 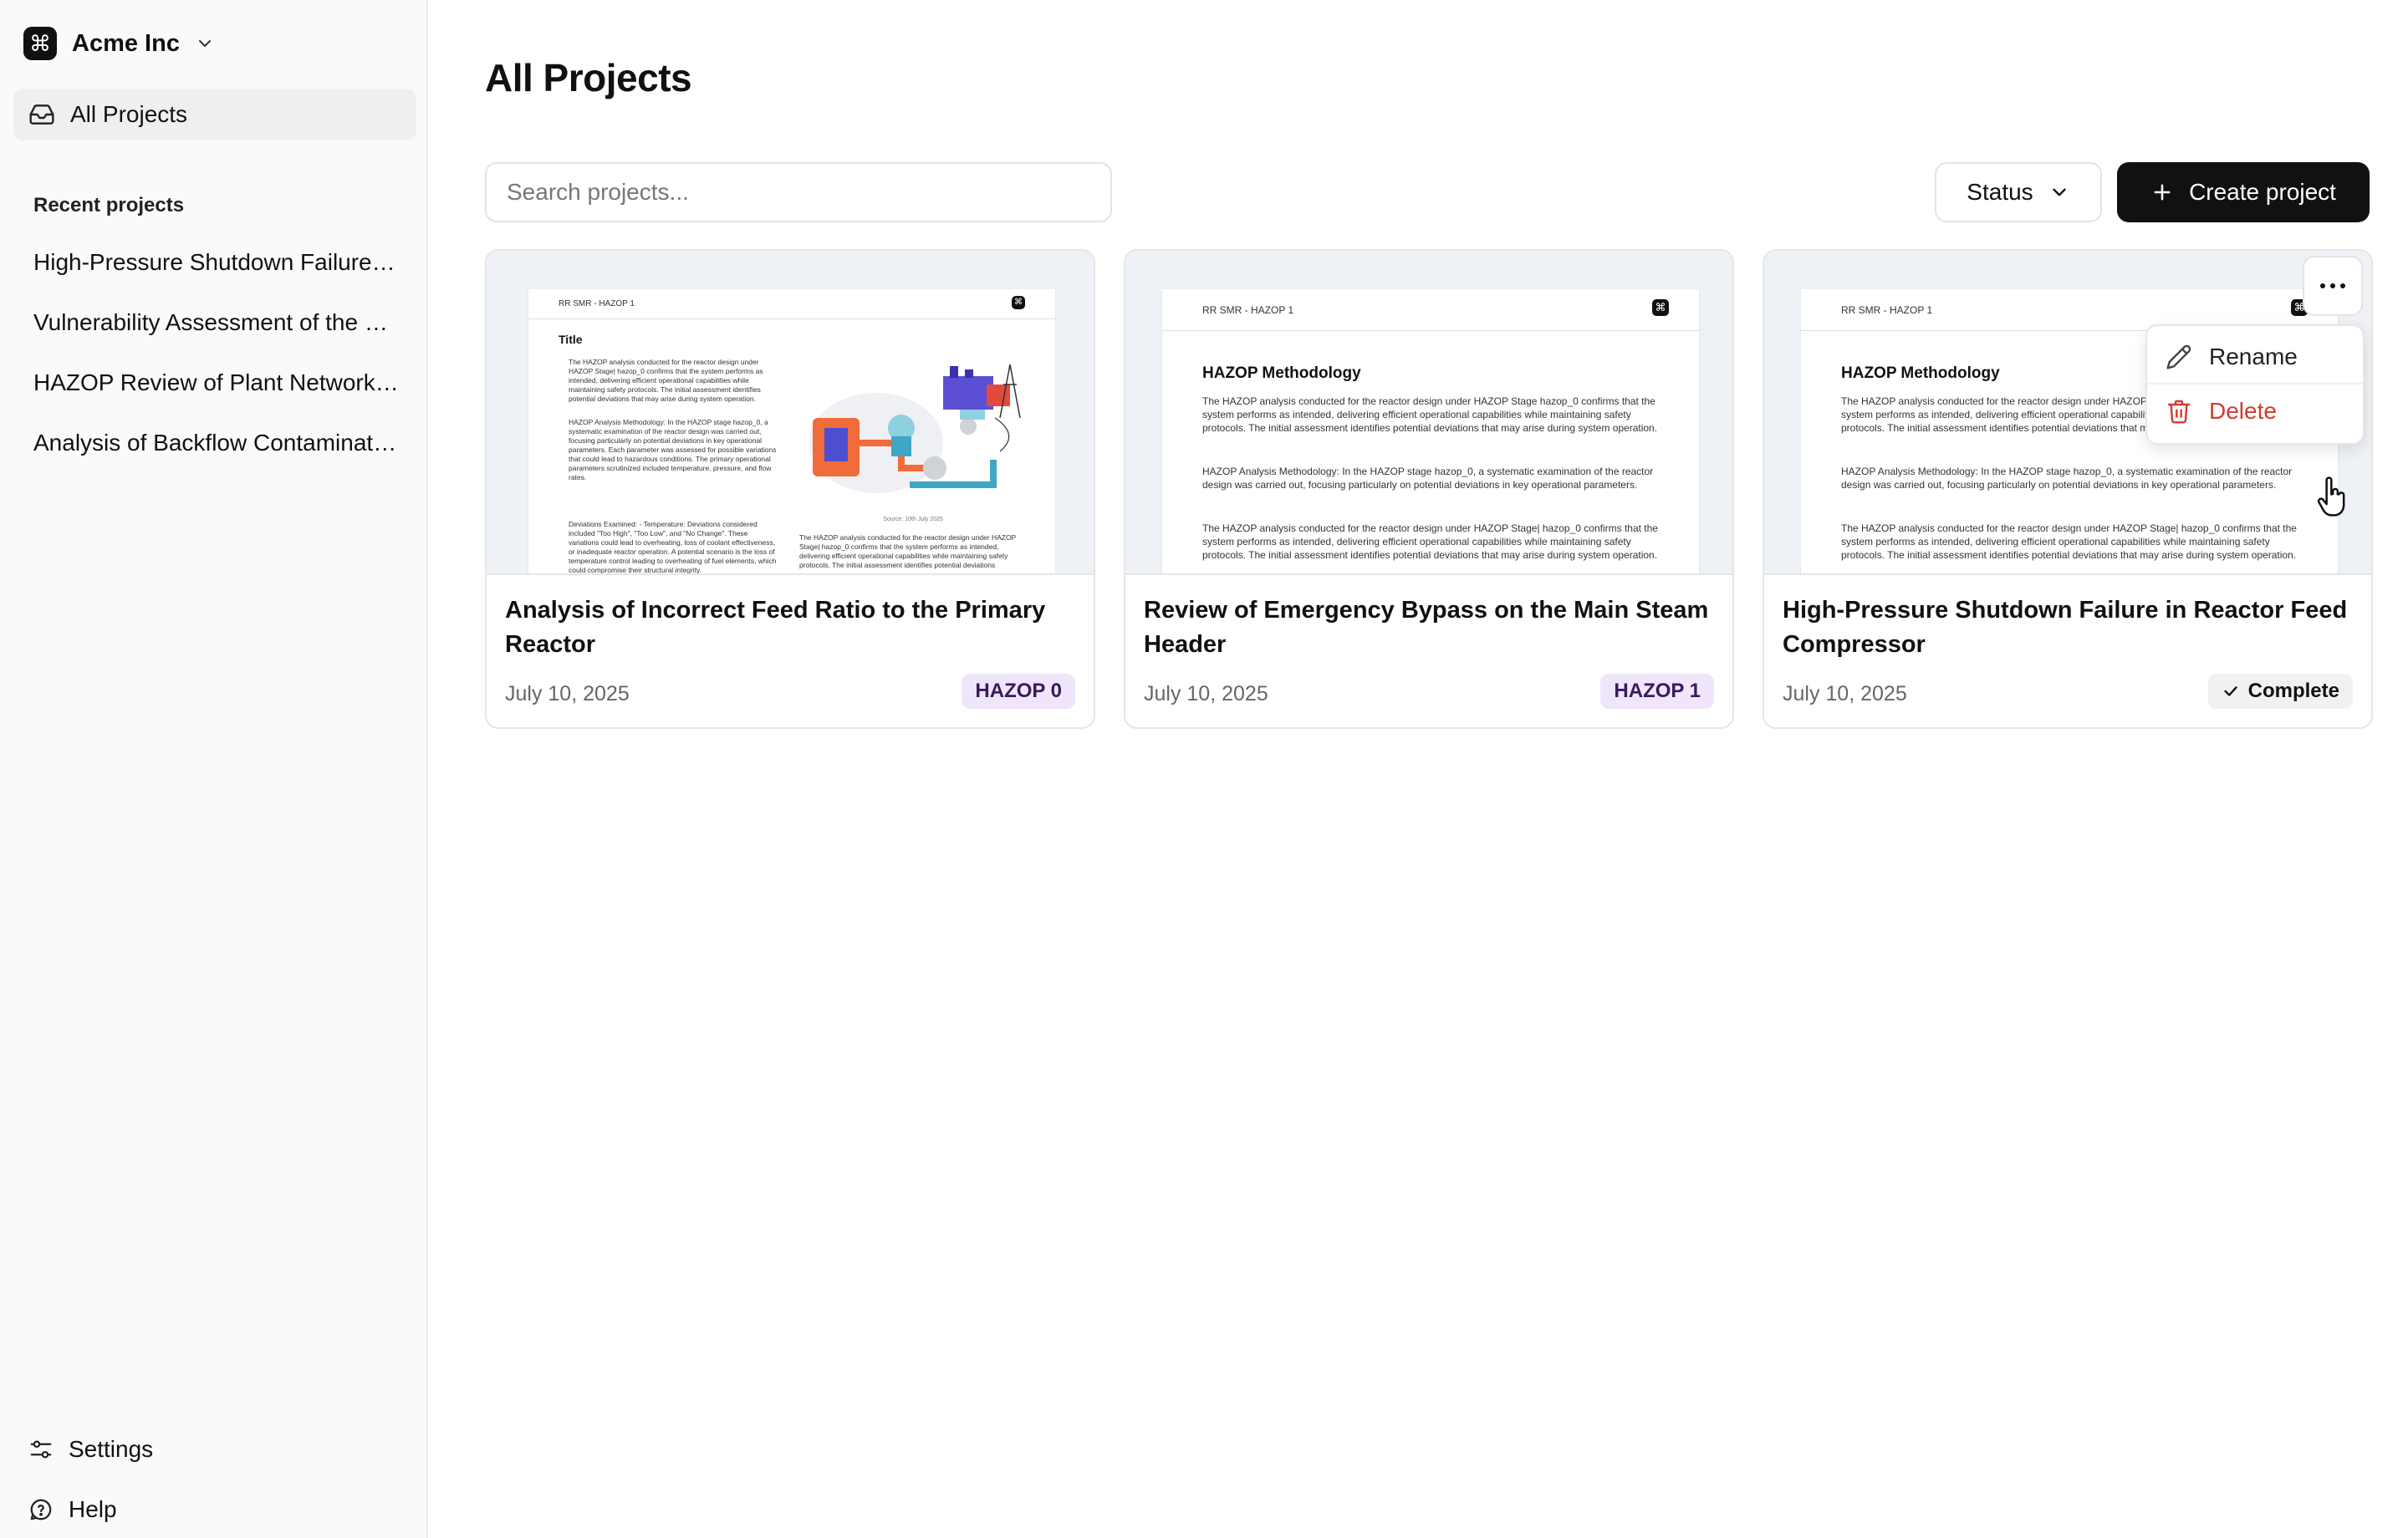 I want to click on help-label: Help, so click(x=93, y=1509).